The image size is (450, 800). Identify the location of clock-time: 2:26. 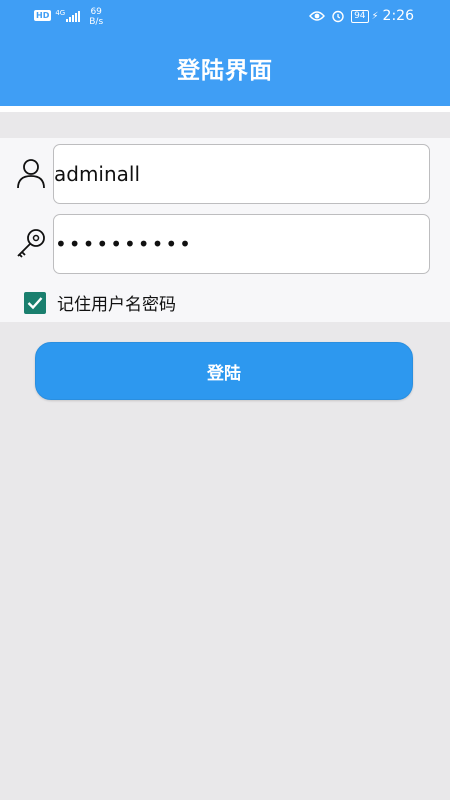
(398, 16).